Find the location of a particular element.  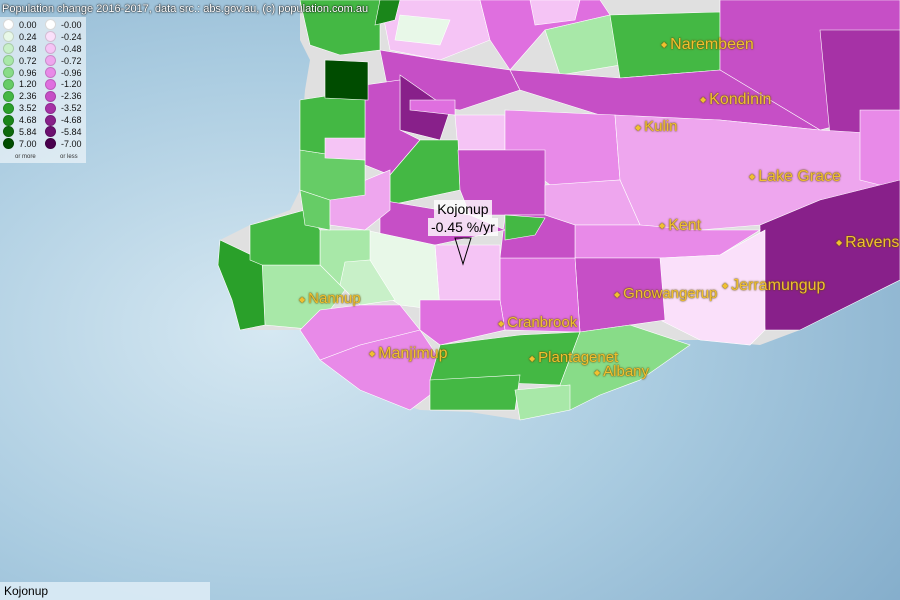

place-name: Cranbrook is located at coordinates (542, 322).